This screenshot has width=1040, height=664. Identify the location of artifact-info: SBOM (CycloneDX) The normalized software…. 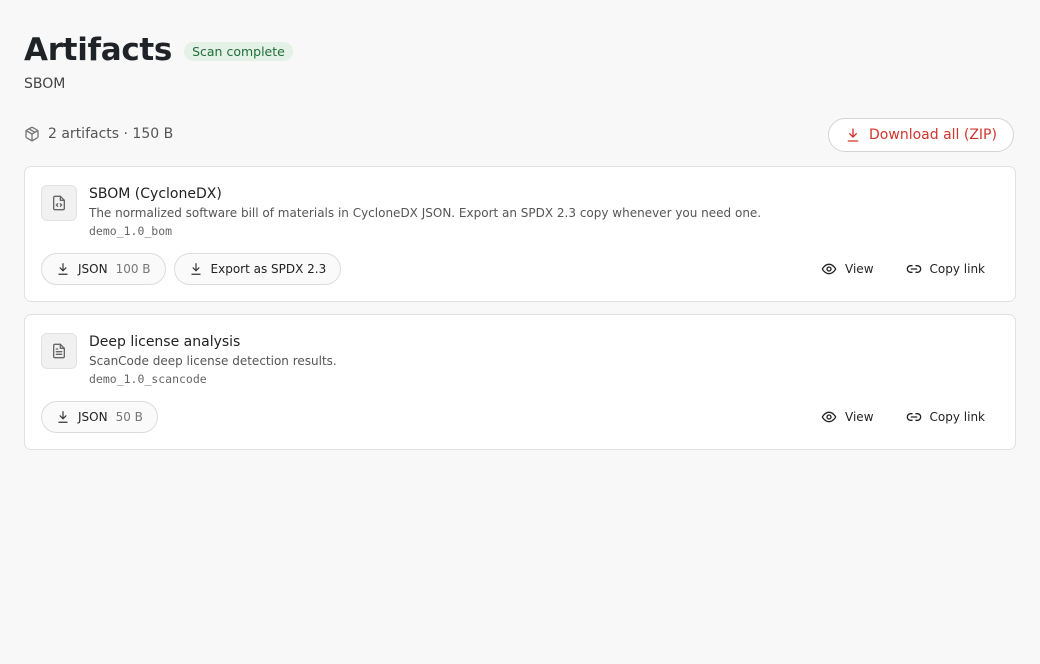
(425, 212).